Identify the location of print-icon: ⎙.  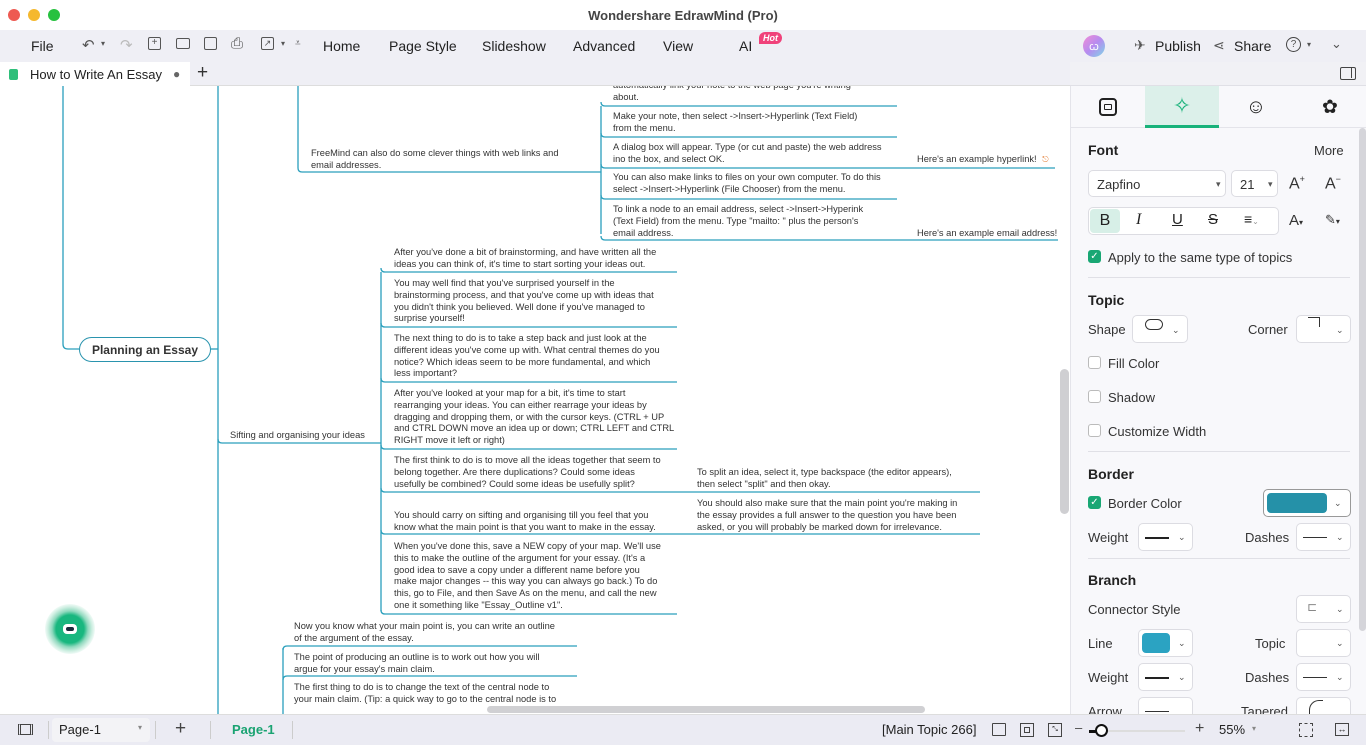
(237, 43).